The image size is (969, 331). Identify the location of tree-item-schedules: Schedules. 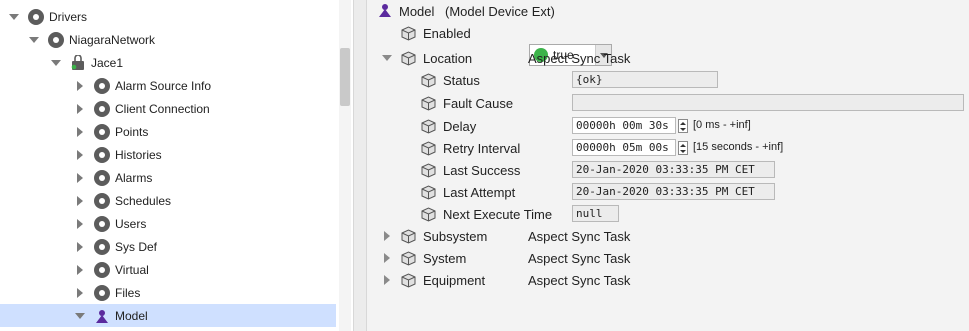
(168, 200).